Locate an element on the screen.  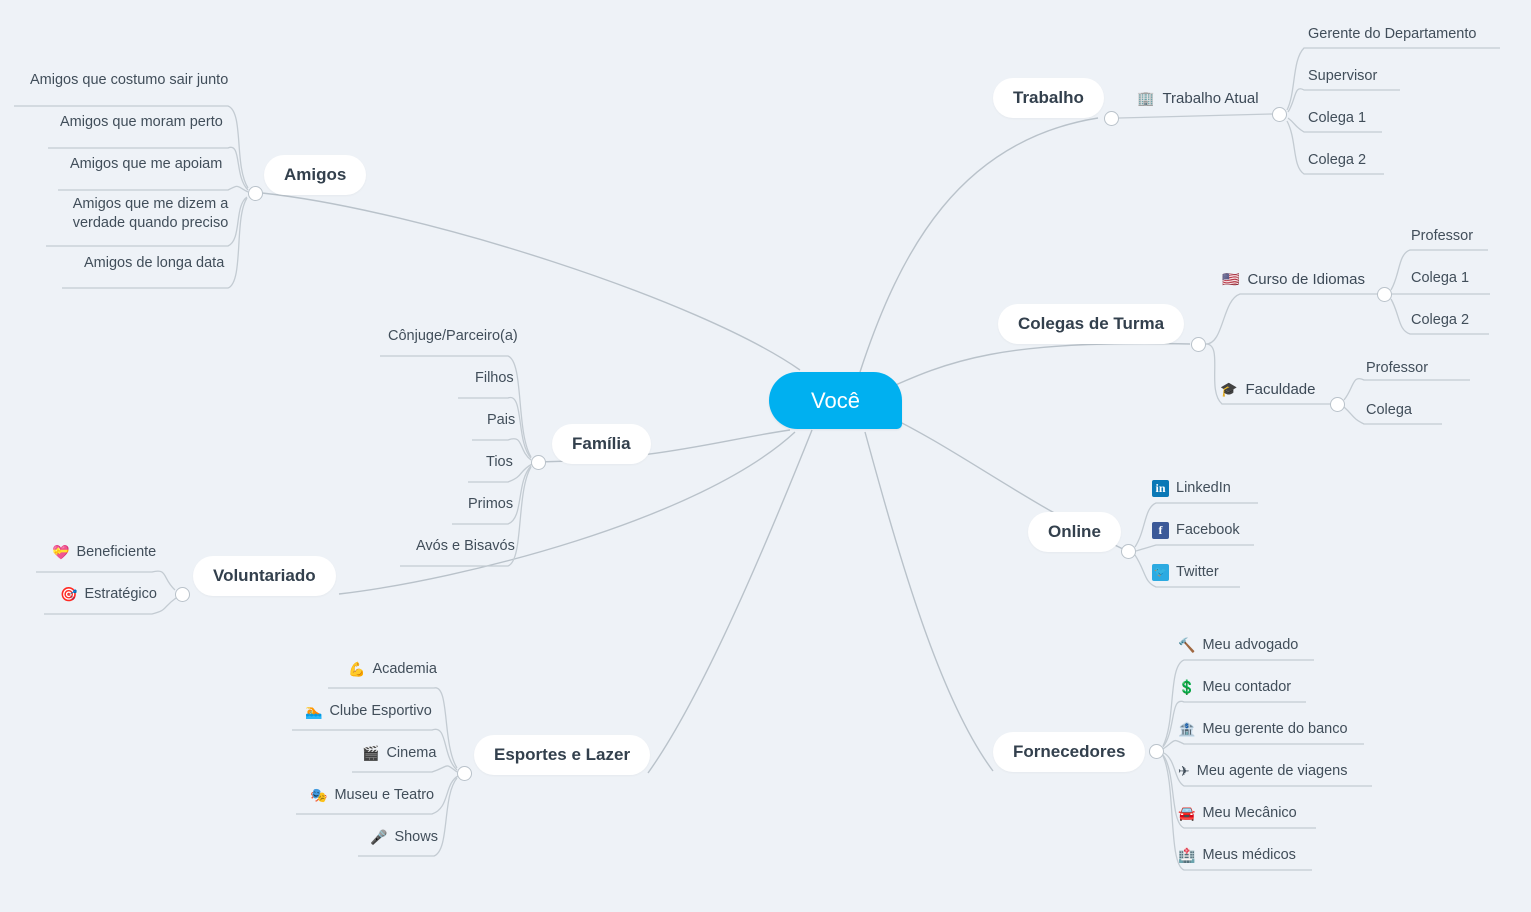
leaf-clube-esportivo: 🏊 Clube Esportivo is located at coordinates (368, 711).